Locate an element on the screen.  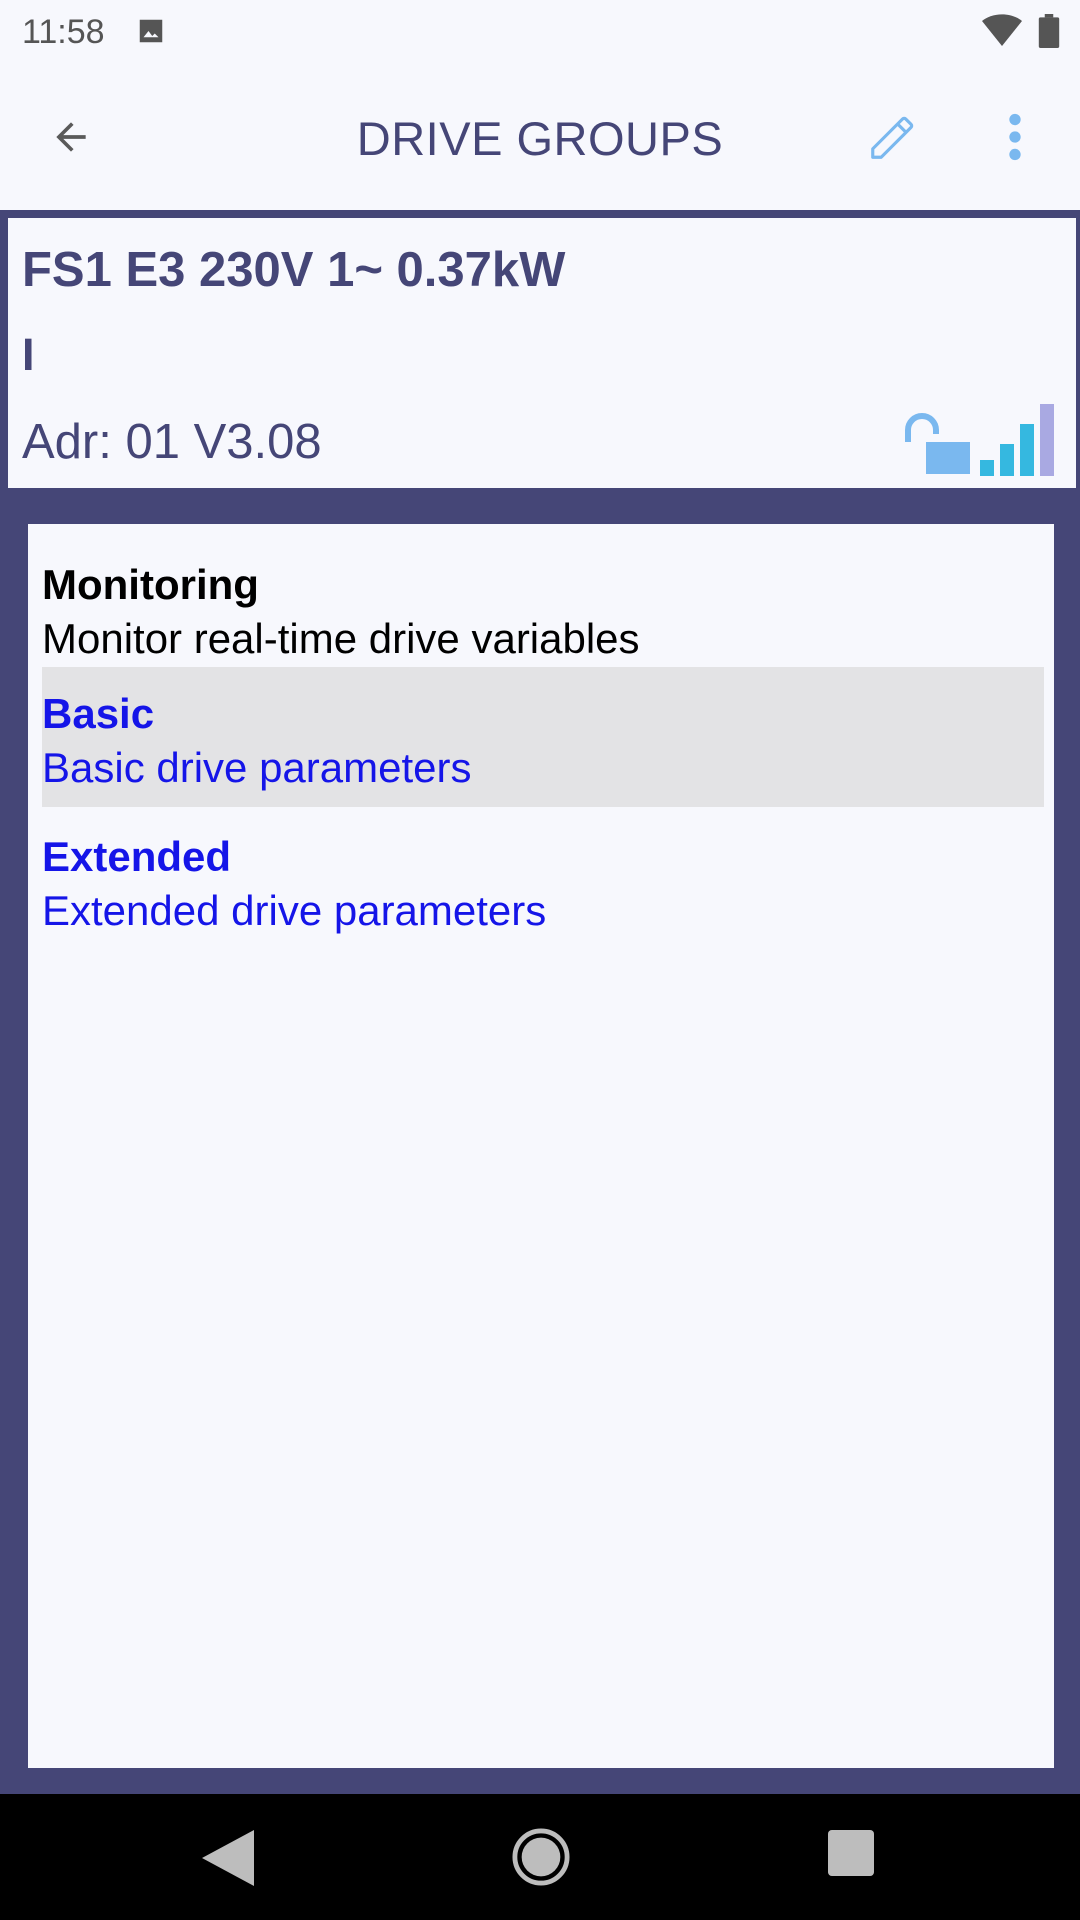
item-title: Basic is located at coordinates (98, 713).